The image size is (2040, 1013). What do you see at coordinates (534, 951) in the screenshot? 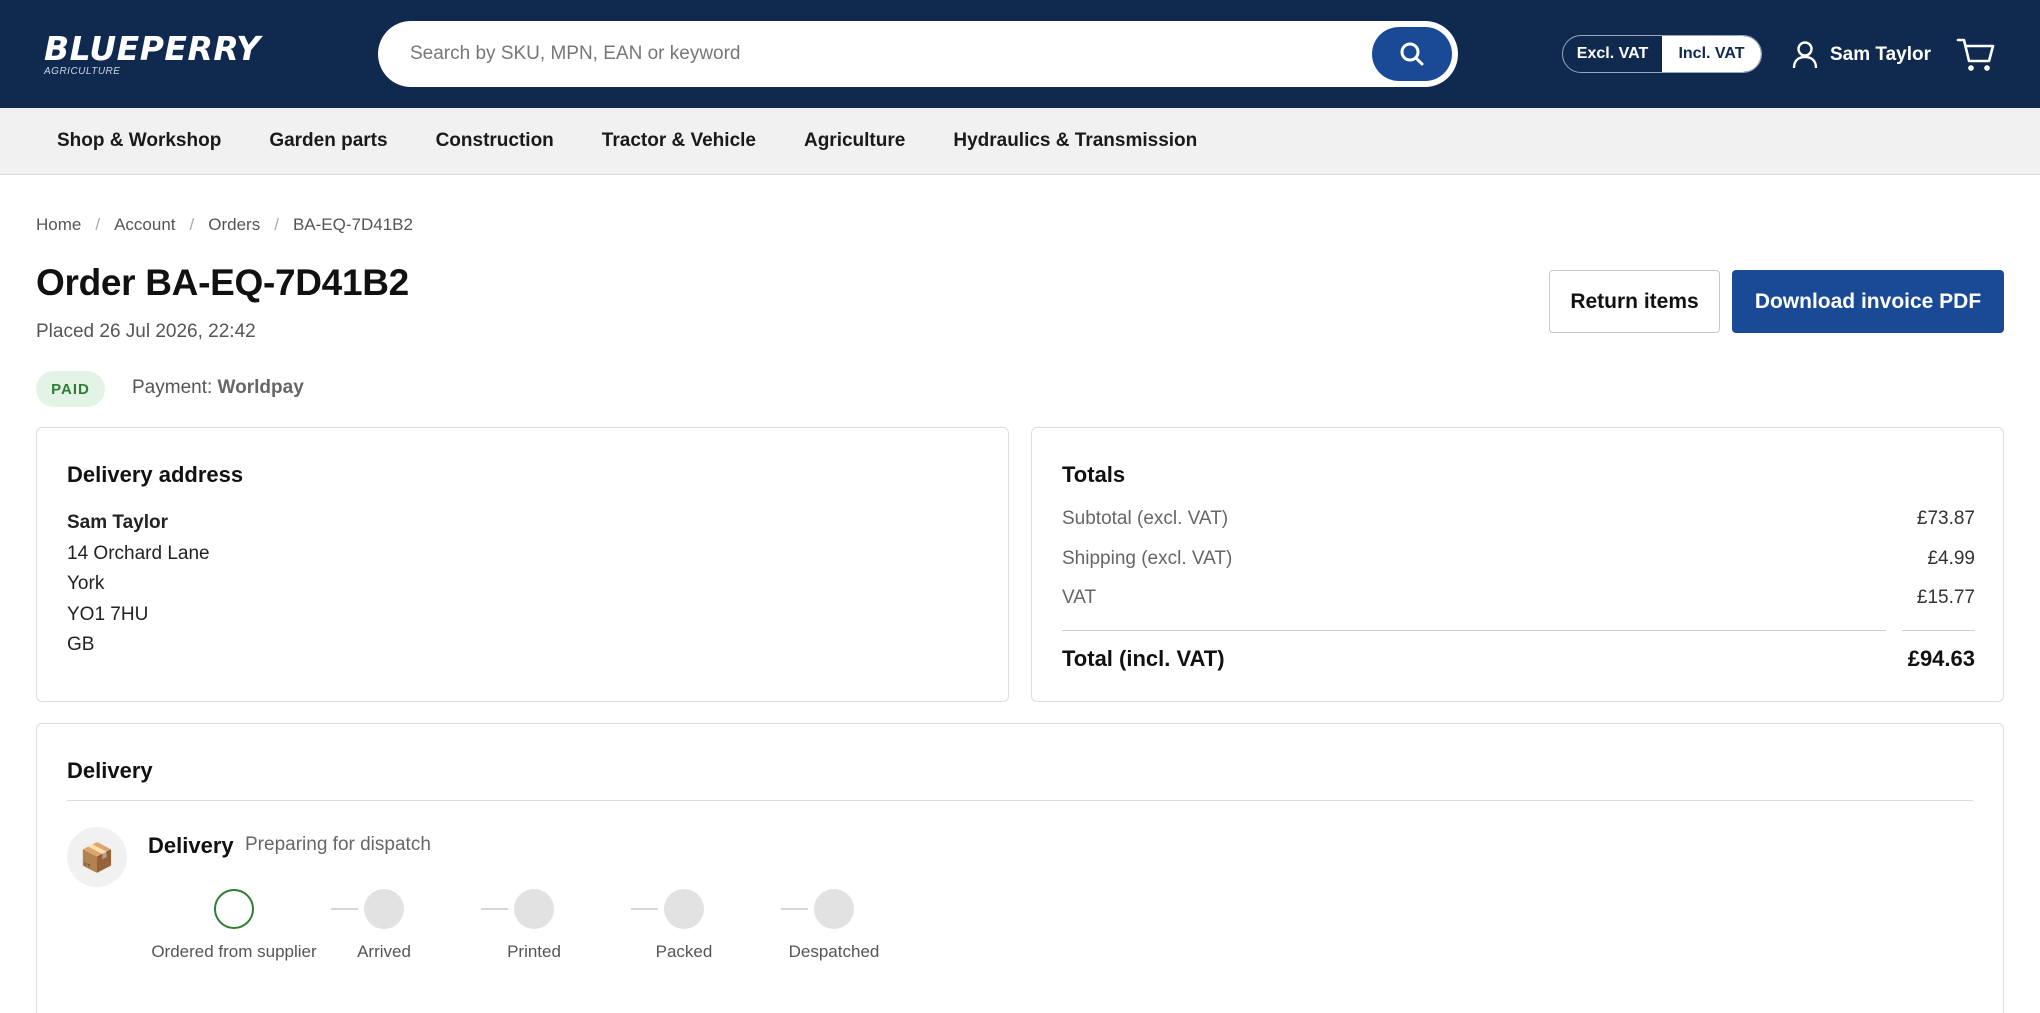
I see `step-label: Printed` at bounding box center [534, 951].